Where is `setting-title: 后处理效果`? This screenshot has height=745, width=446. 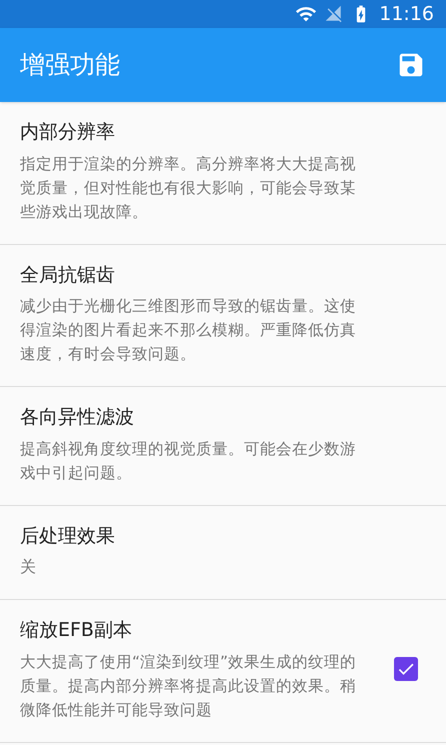
setting-title: 后处理效果 is located at coordinates (68, 536).